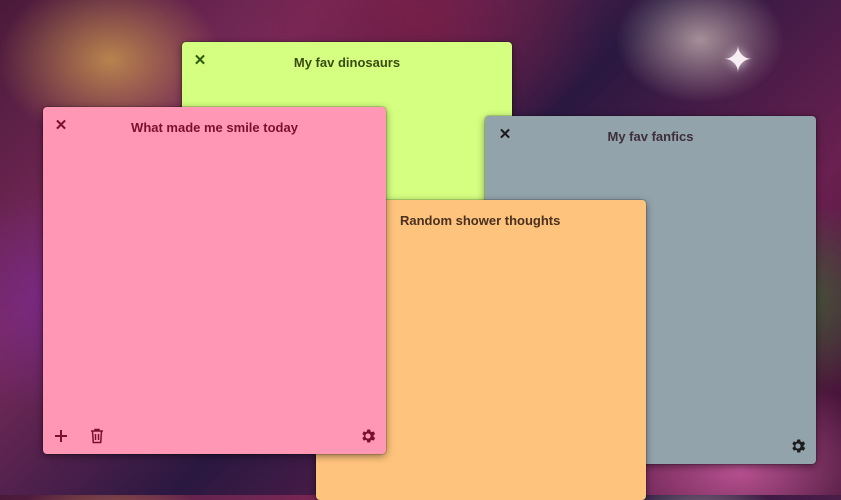 The image size is (841, 500). What do you see at coordinates (61, 436) in the screenshot?
I see `plus-icon` at bounding box center [61, 436].